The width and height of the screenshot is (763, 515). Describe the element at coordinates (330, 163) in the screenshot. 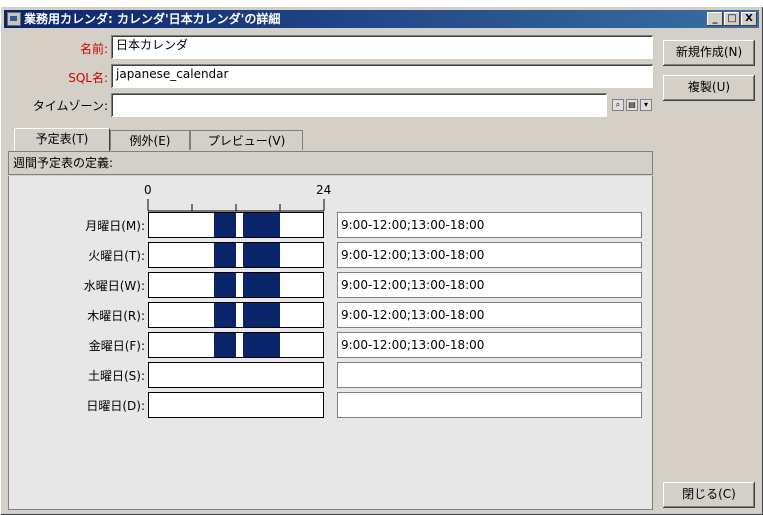

I see `section-title: 週間予定表の定義:` at that location.